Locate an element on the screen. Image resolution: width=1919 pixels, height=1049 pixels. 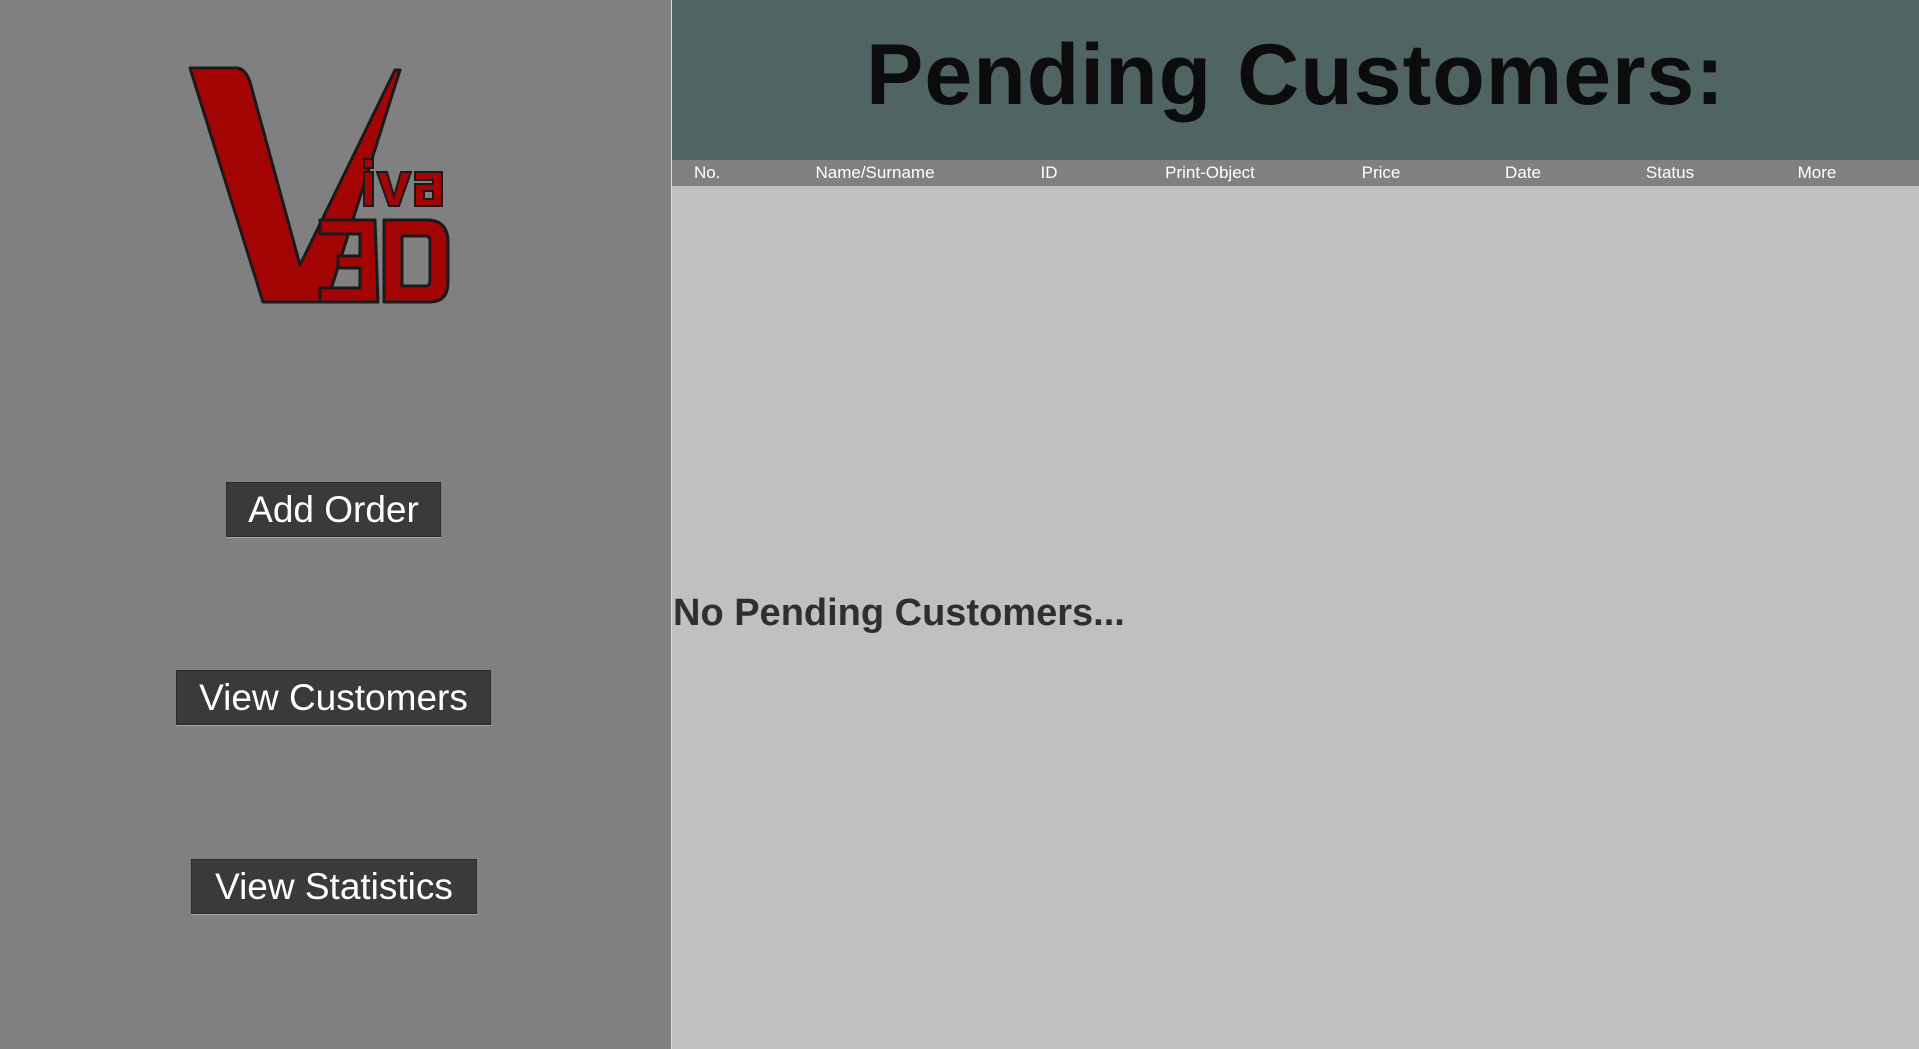
view-customers-button: View Customers is located at coordinates (333, 697).